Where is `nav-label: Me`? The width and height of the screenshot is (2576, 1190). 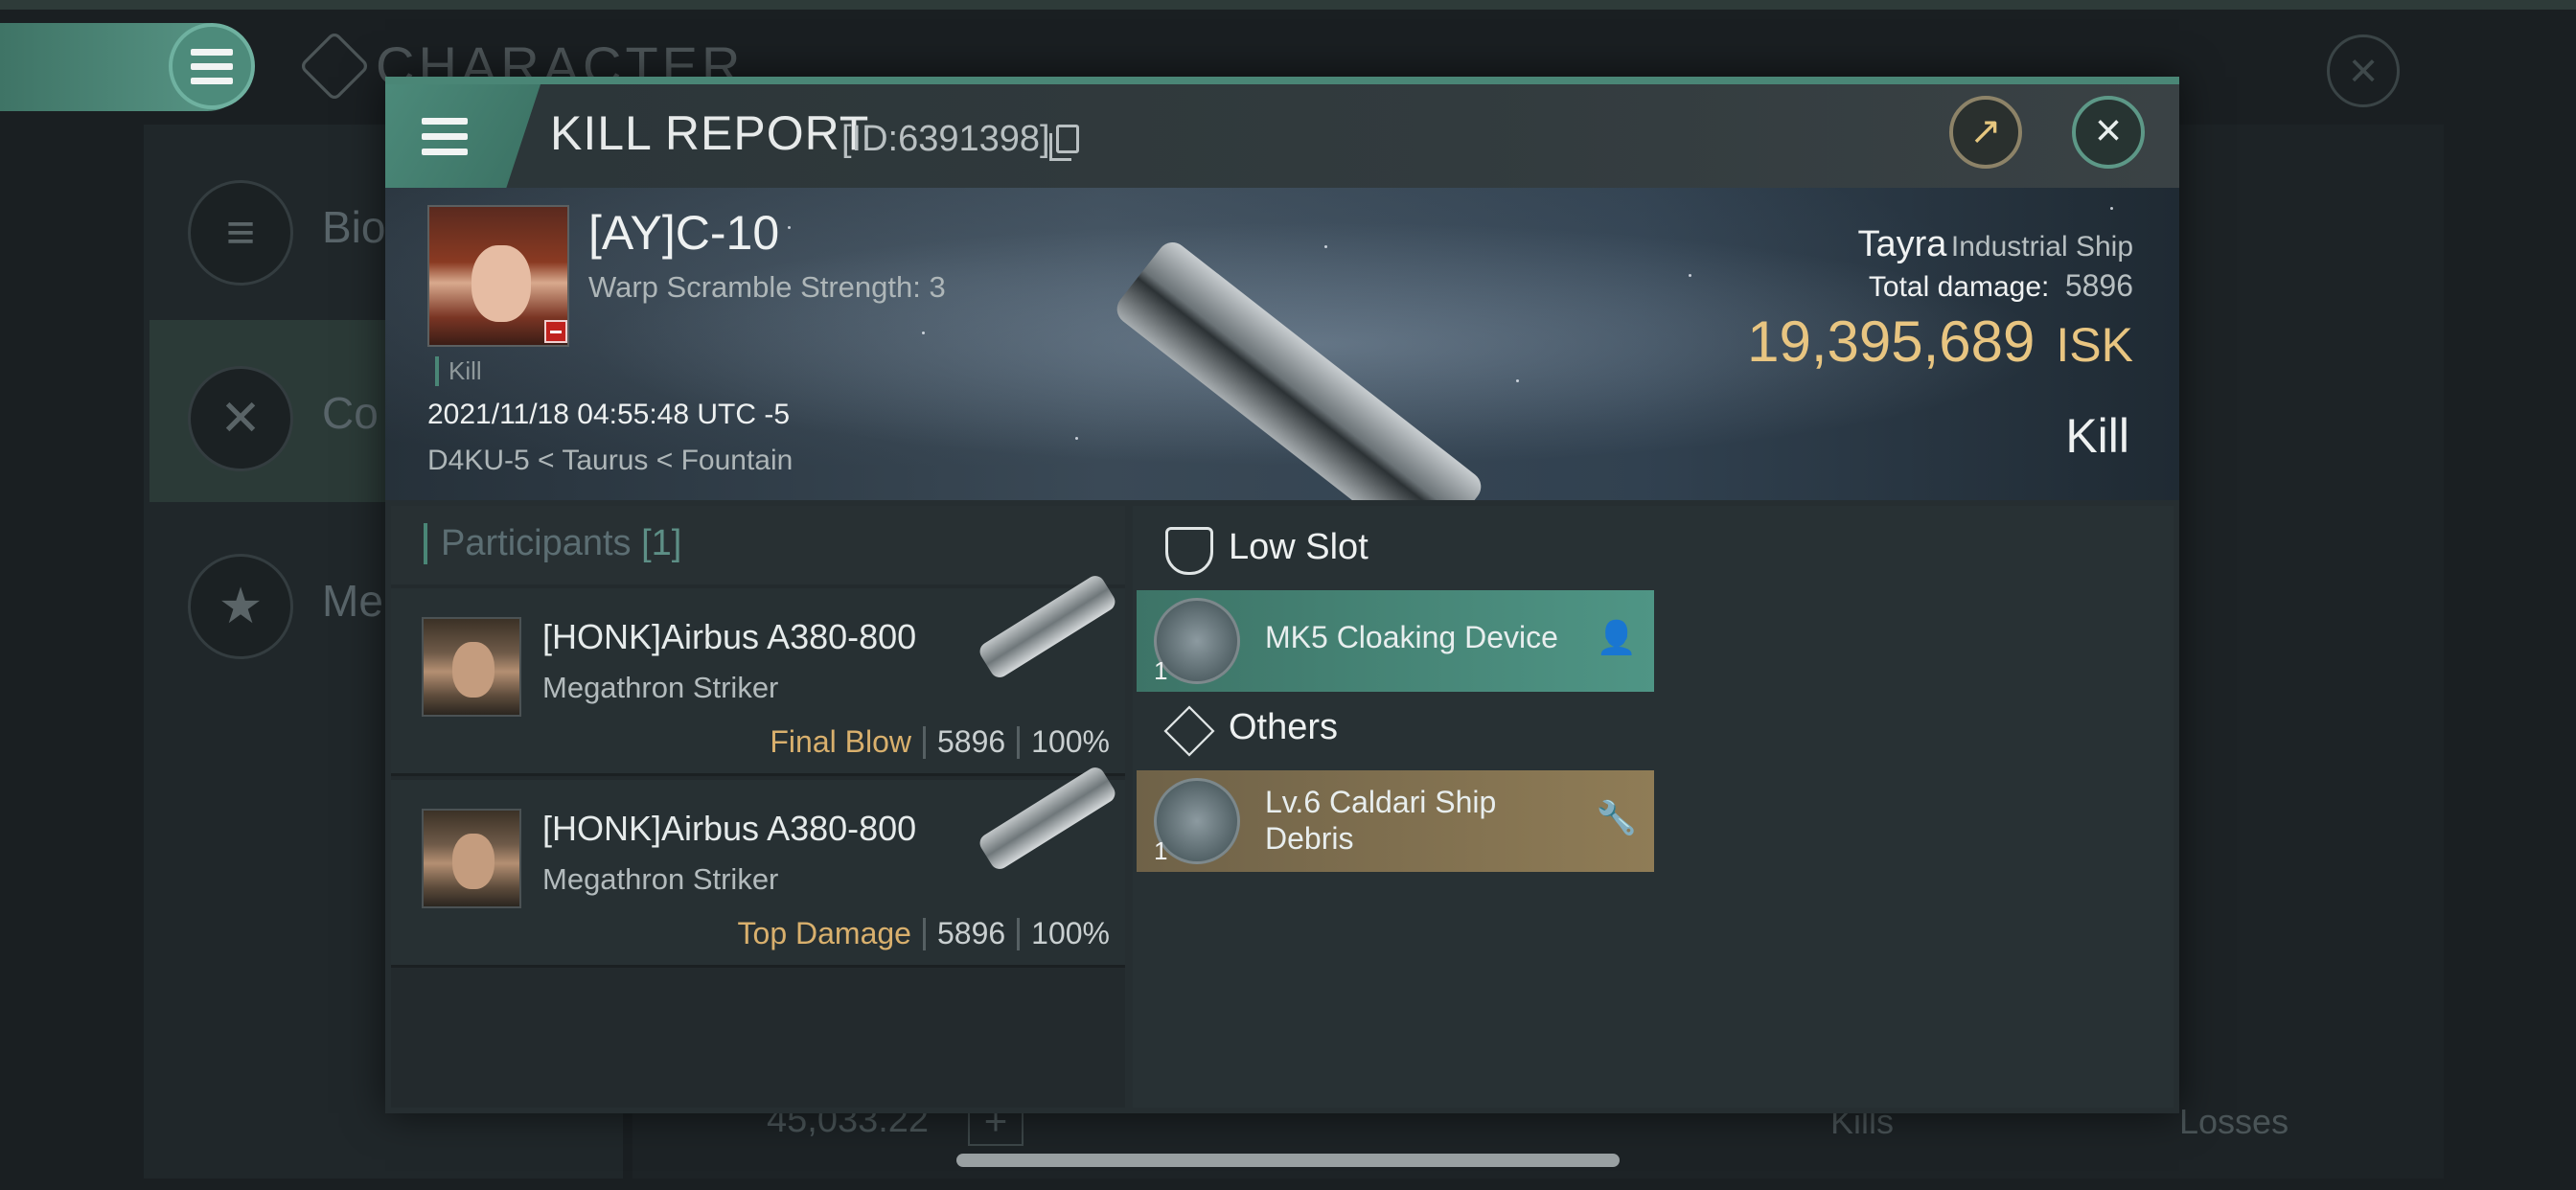 nav-label: Me is located at coordinates (352, 601).